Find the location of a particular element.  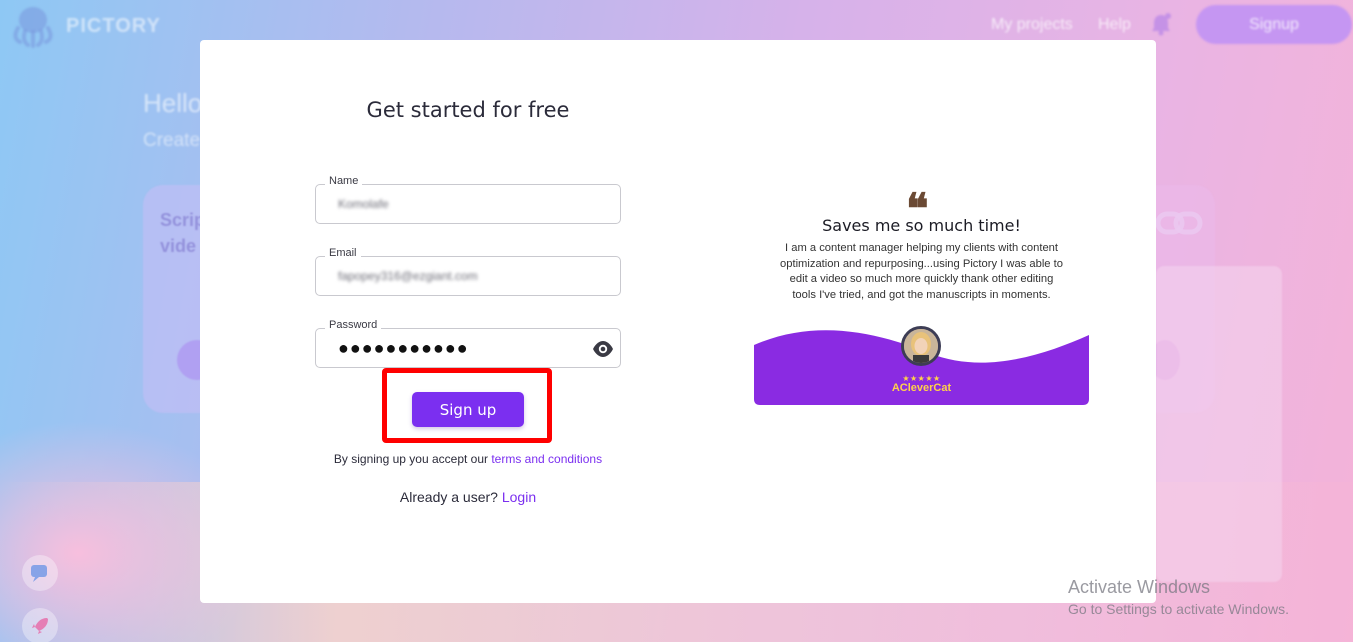

nav-signup-button: Signup is located at coordinates (1274, 24).